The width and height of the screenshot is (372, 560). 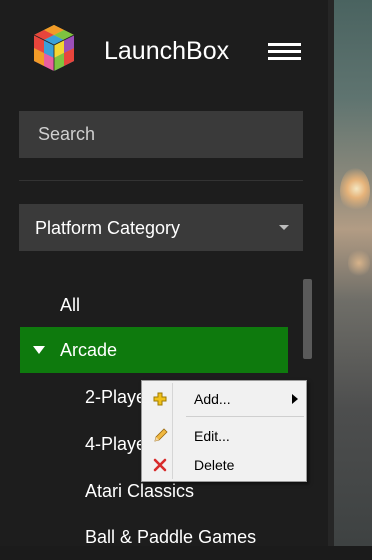 What do you see at coordinates (160, 465) in the screenshot?
I see `delete-x-icon` at bounding box center [160, 465].